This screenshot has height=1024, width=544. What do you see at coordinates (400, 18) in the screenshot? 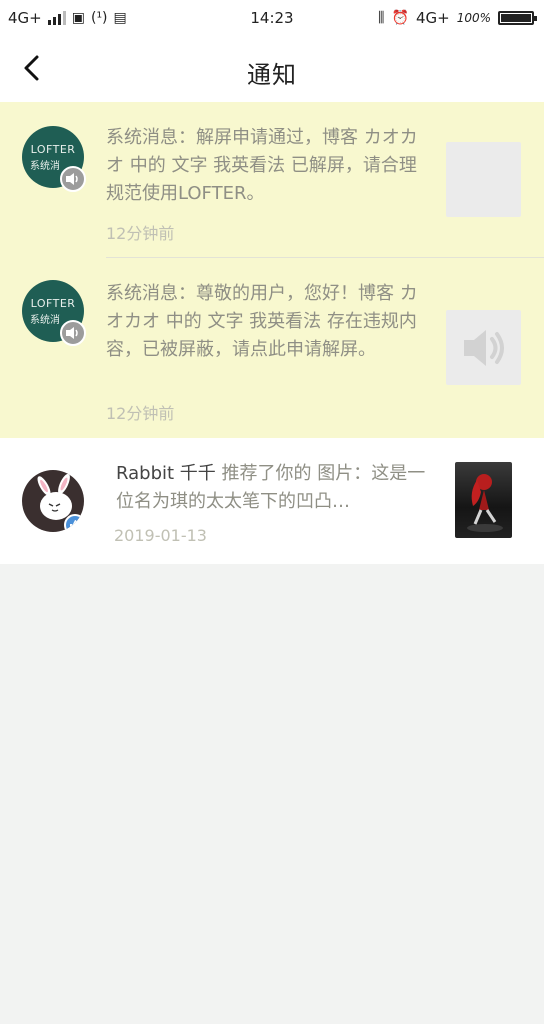
I see `alarm-icon: ⏰` at bounding box center [400, 18].